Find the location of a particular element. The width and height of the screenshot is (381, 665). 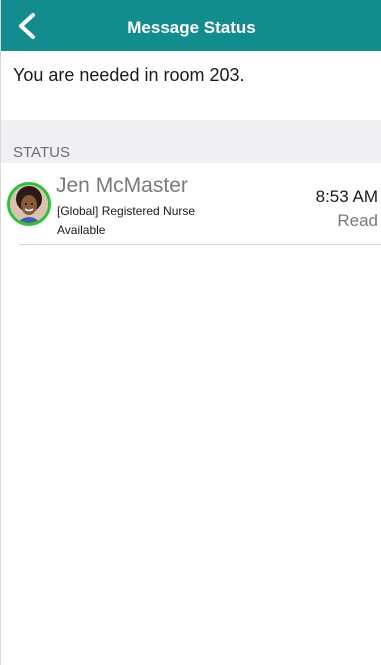

row-divider is located at coordinates (200, 244).